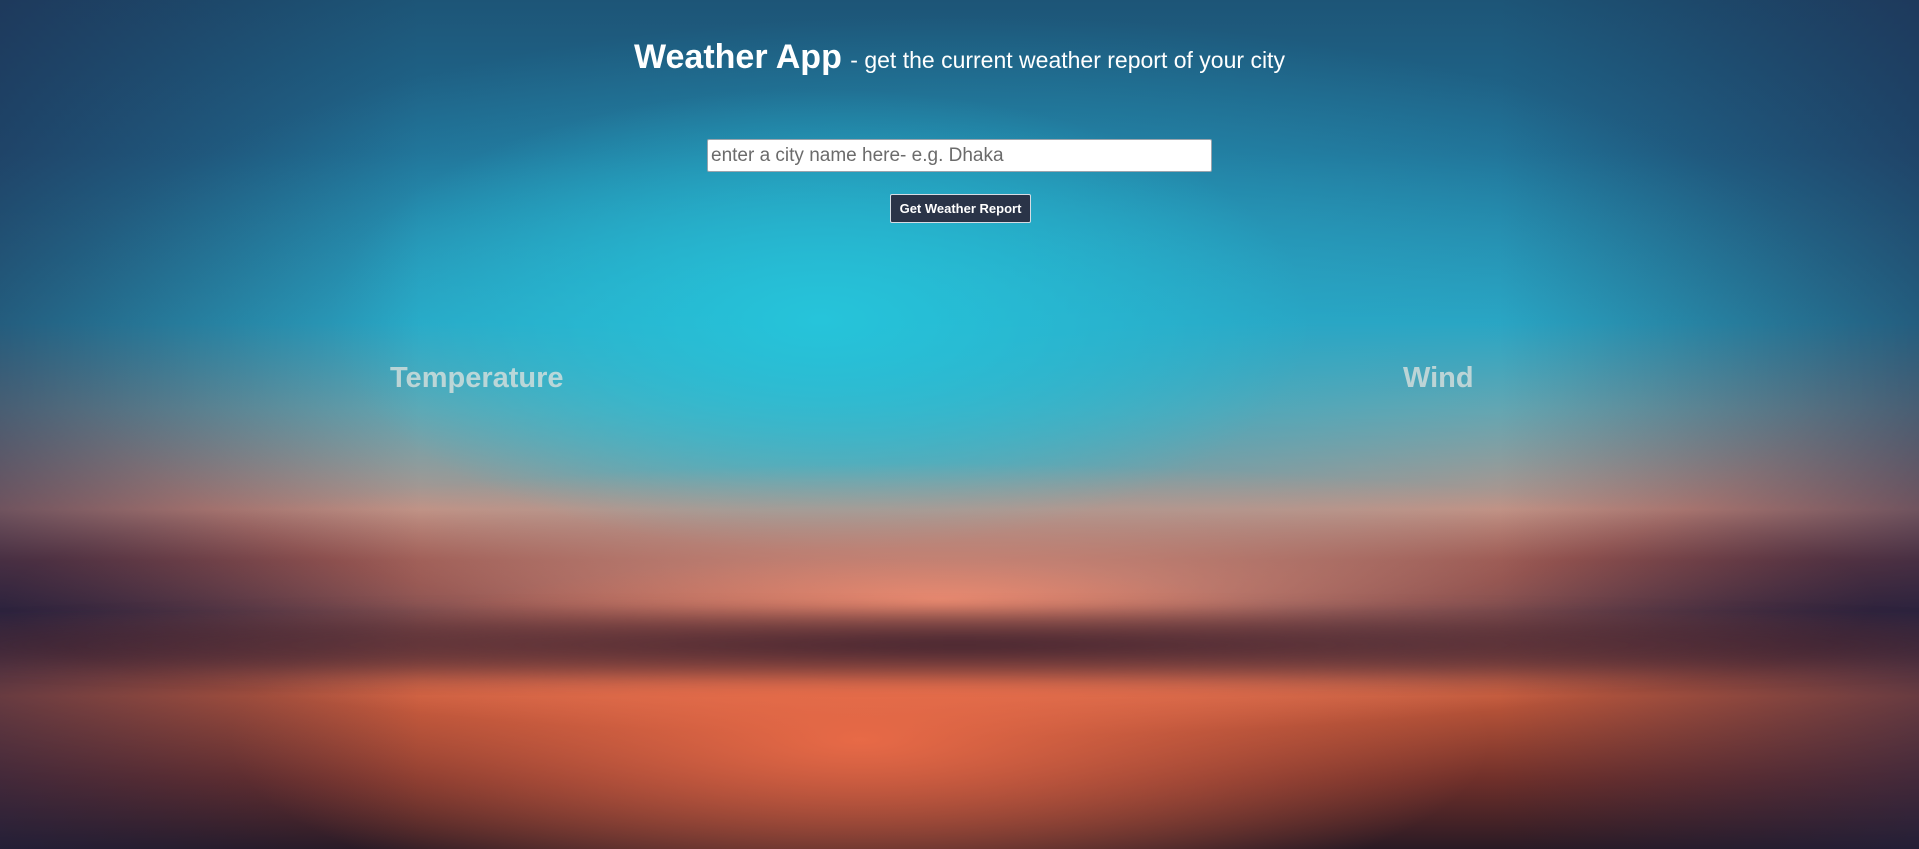  What do you see at coordinates (1438, 378) in the screenshot?
I see `wind-label: Wind` at bounding box center [1438, 378].